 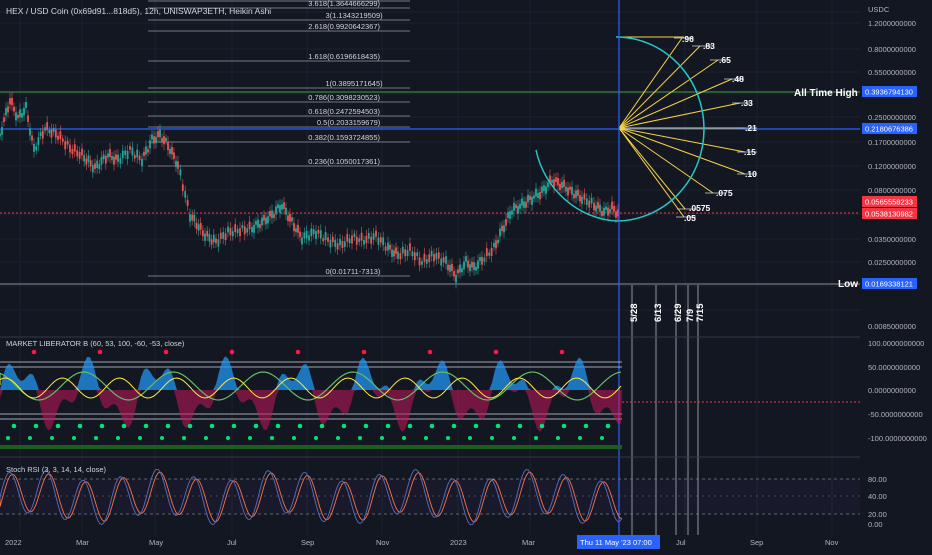 I want to click on svg-text: 0.0538130982, so click(x=889, y=214).